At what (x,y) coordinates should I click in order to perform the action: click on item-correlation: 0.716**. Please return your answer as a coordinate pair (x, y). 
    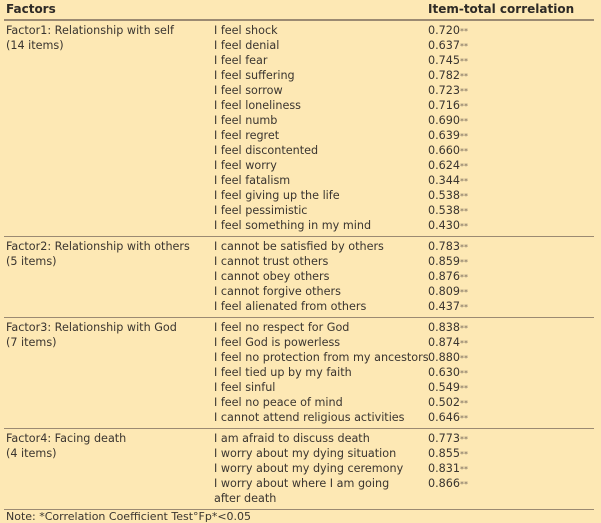
    Looking at the image, I should click on (508, 105).